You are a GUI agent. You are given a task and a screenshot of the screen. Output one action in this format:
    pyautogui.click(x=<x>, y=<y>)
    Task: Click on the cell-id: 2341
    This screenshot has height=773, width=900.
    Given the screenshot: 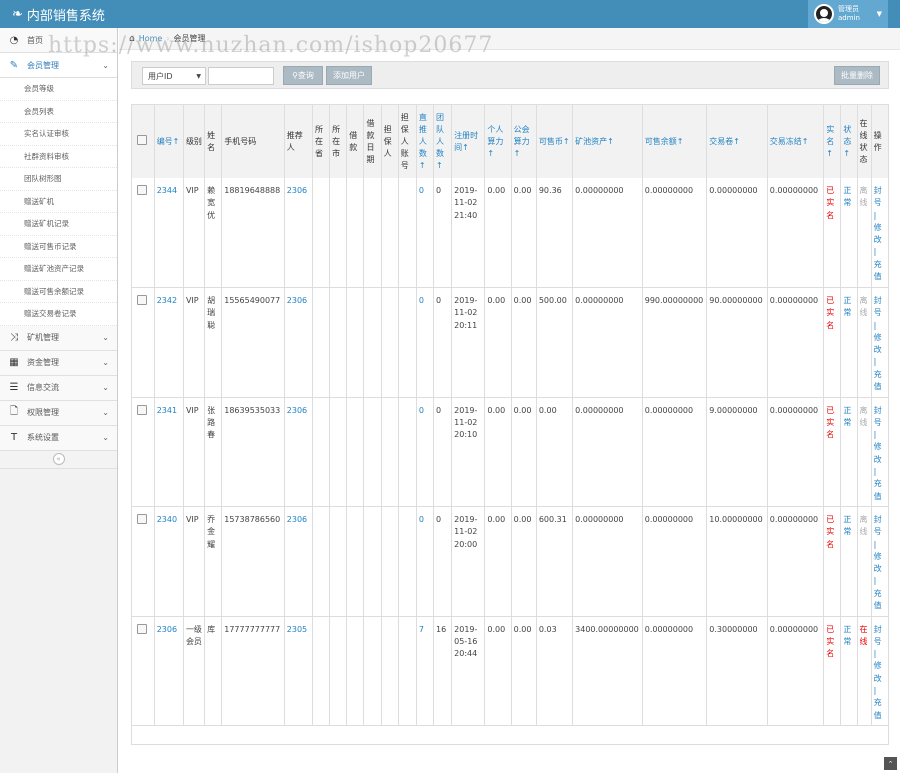 What is the action you would take?
    pyautogui.click(x=169, y=452)
    